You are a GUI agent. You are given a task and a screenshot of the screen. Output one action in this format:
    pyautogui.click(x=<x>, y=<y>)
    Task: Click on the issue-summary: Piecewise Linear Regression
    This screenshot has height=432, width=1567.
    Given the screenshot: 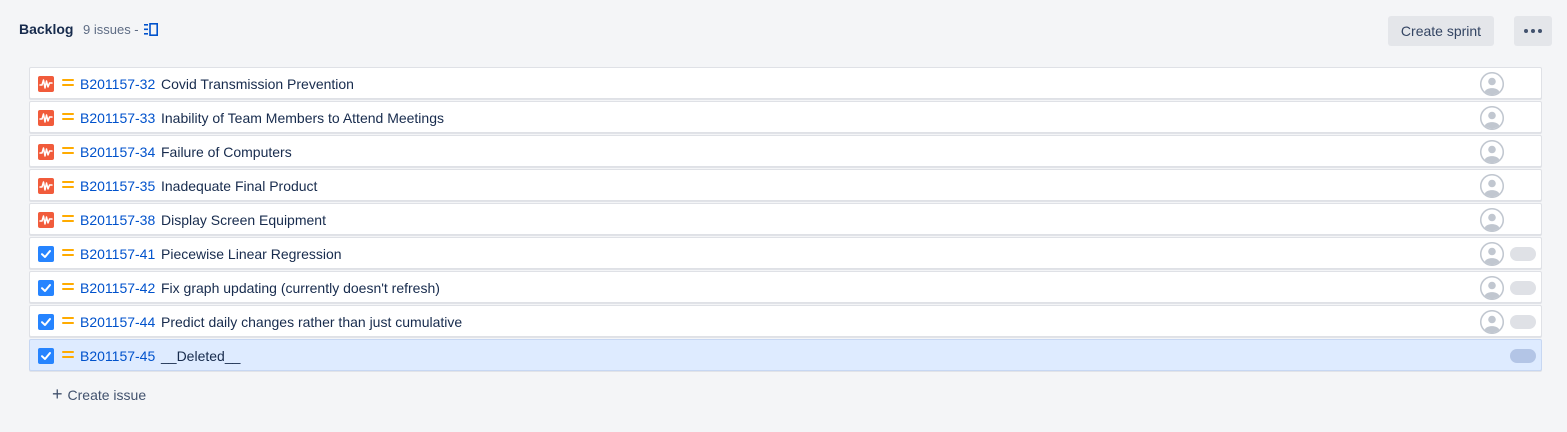 What is the action you would take?
    pyautogui.click(x=251, y=254)
    